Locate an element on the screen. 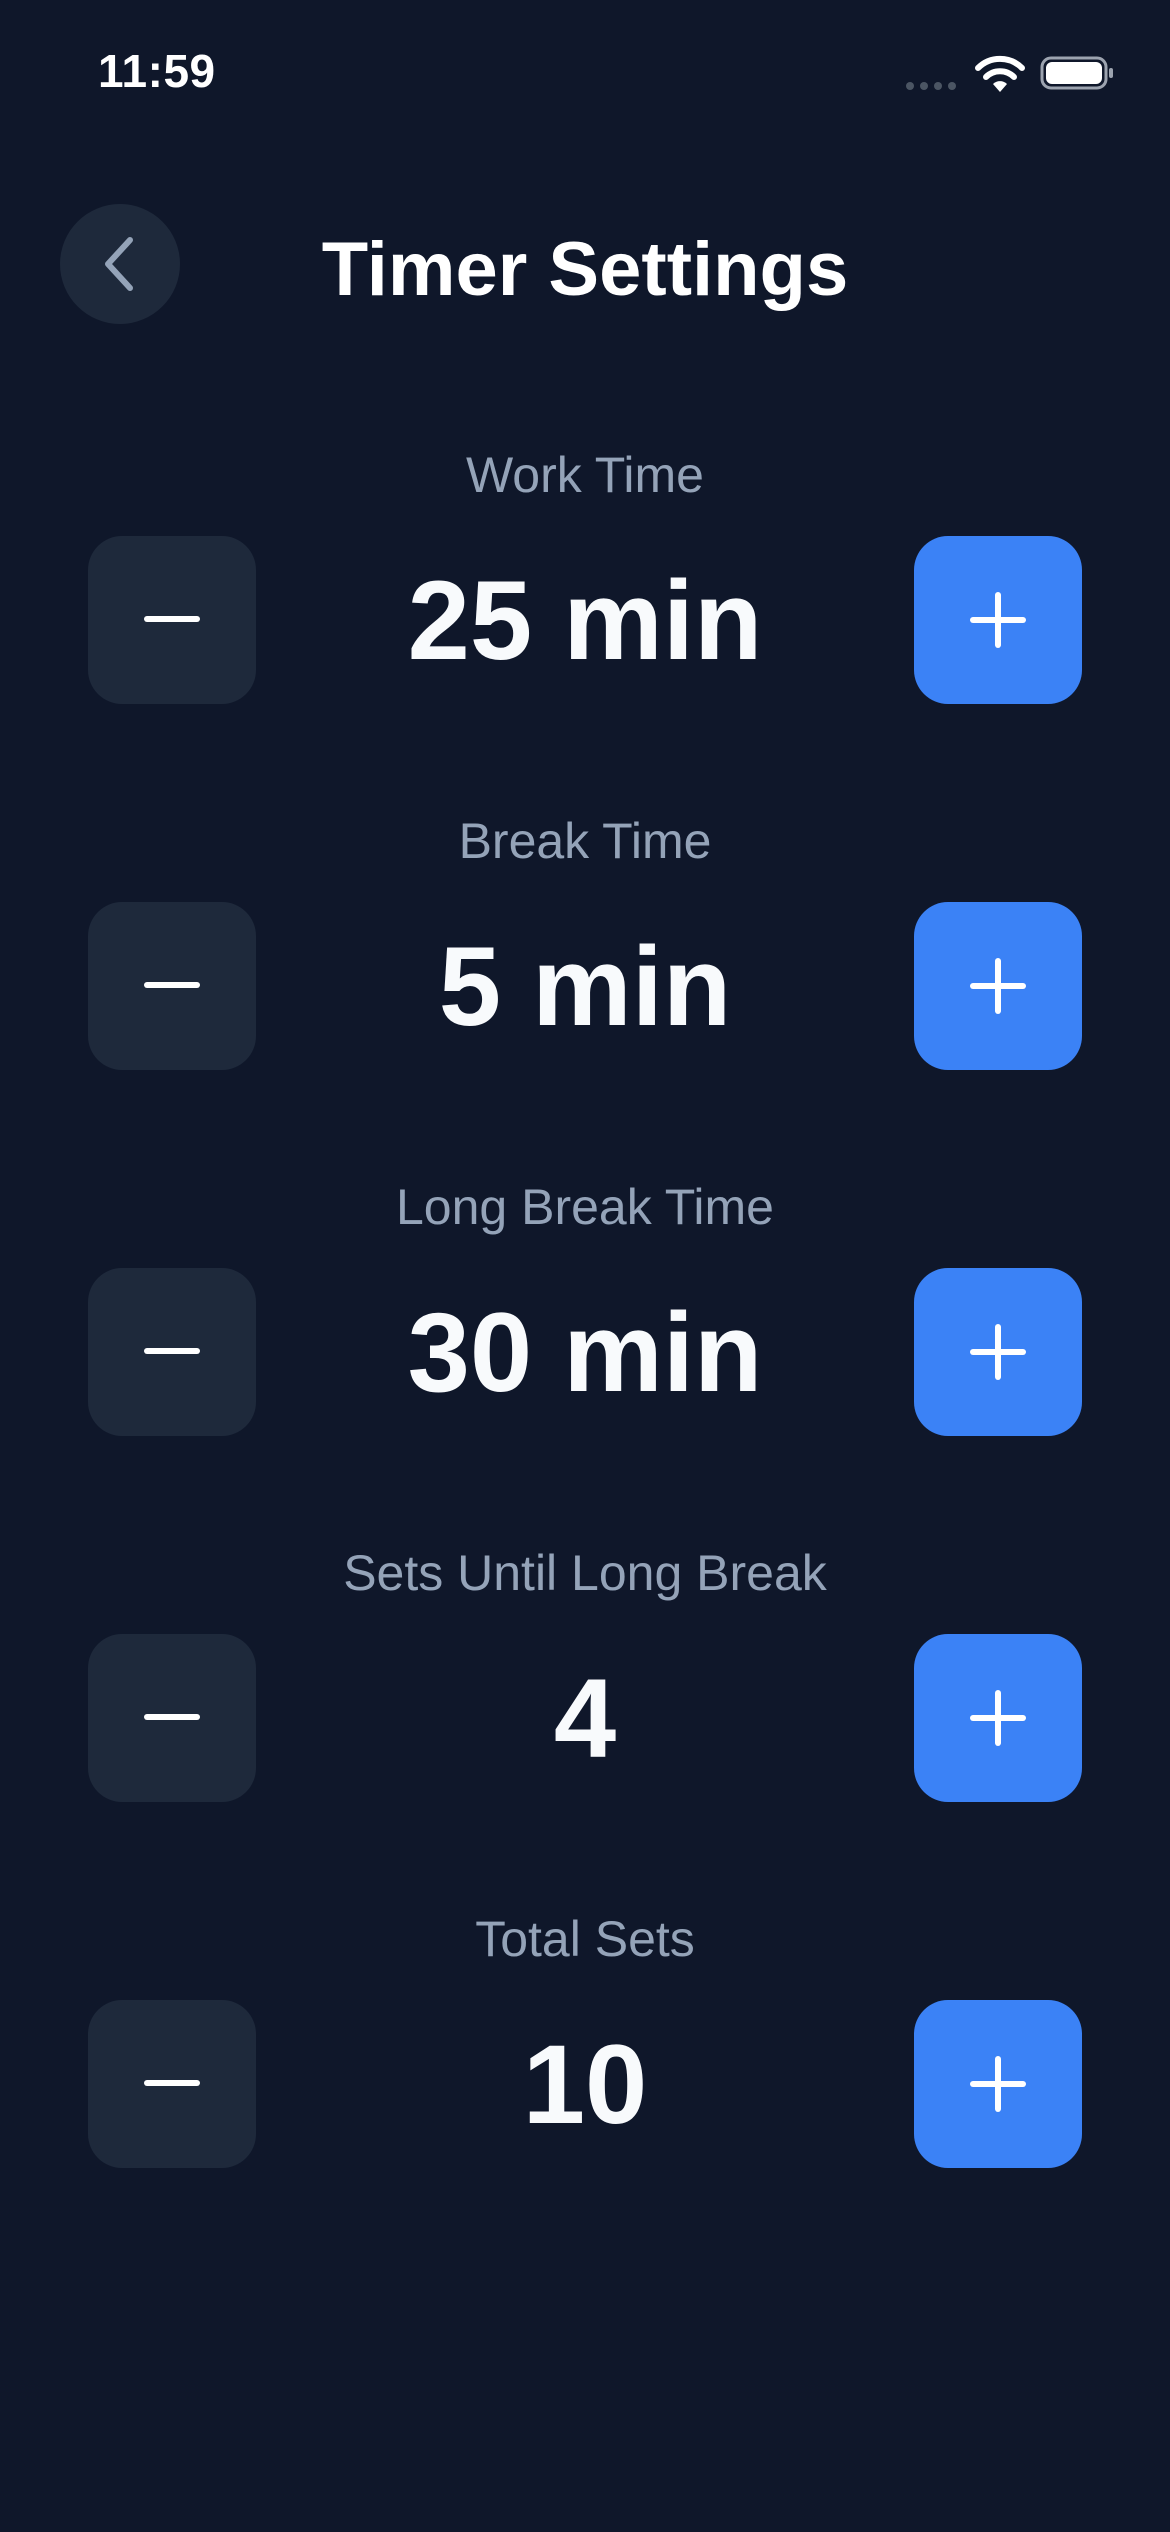 Image resolution: width=1170 pixels, height=2532 pixels. increase-sets-until-long-break-button is located at coordinates (998, 1718).